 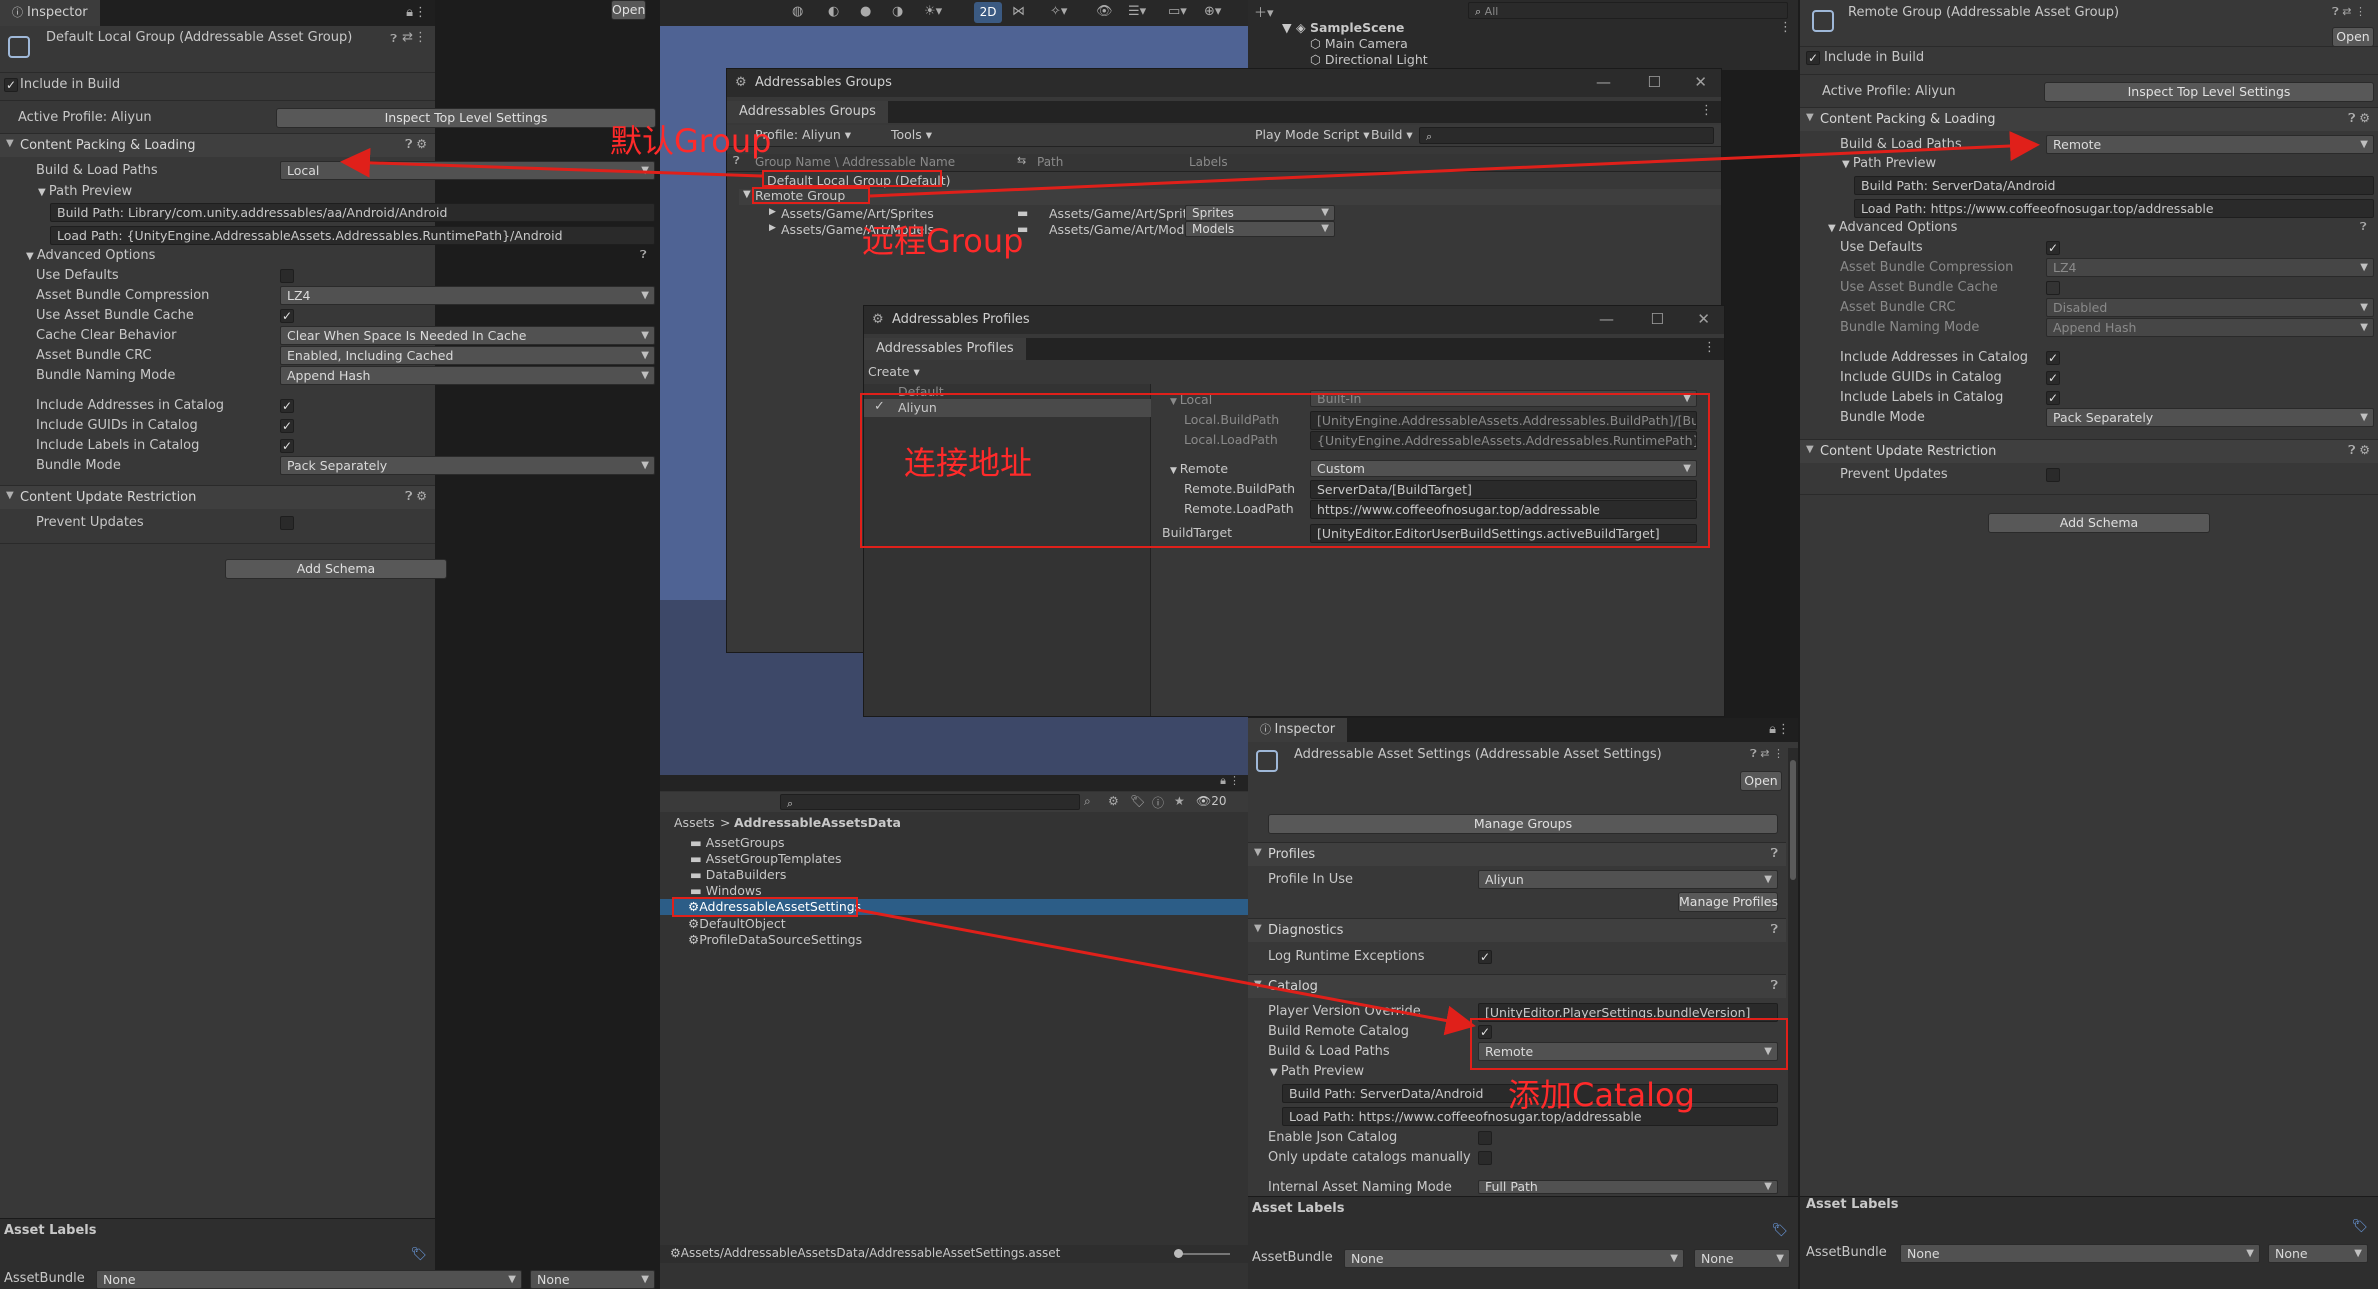 I want to click on arrow-to-local, so click(x=551, y=162).